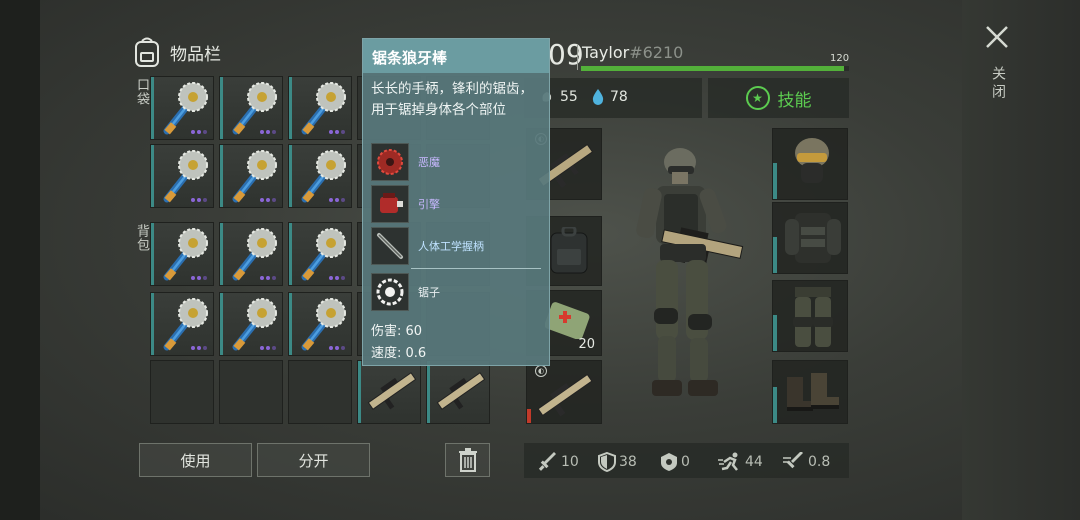 The width and height of the screenshot is (1080, 520). Describe the element at coordinates (607, 462) in the screenshot. I see `shield-icon` at that location.